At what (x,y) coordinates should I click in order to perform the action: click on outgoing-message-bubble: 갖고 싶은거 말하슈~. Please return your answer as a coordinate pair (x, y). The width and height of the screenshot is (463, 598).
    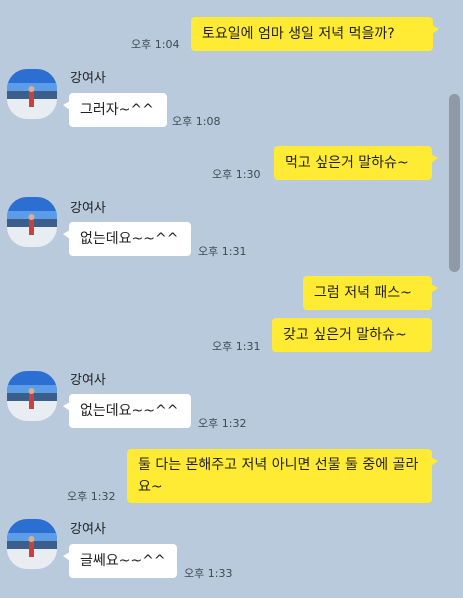
    Looking at the image, I should click on (352, 335).